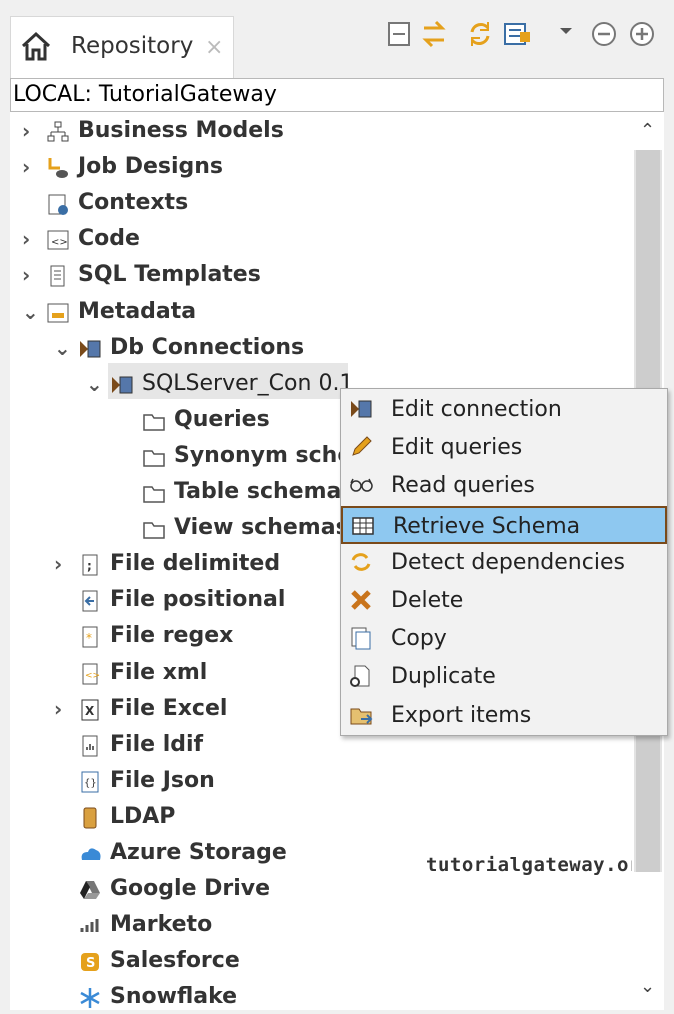 Image resolution: width=674 pixels, height=1014 pixels. Describe the element at coordinates (363, 640) in the screenshot. I see `copy-icon` at that location.